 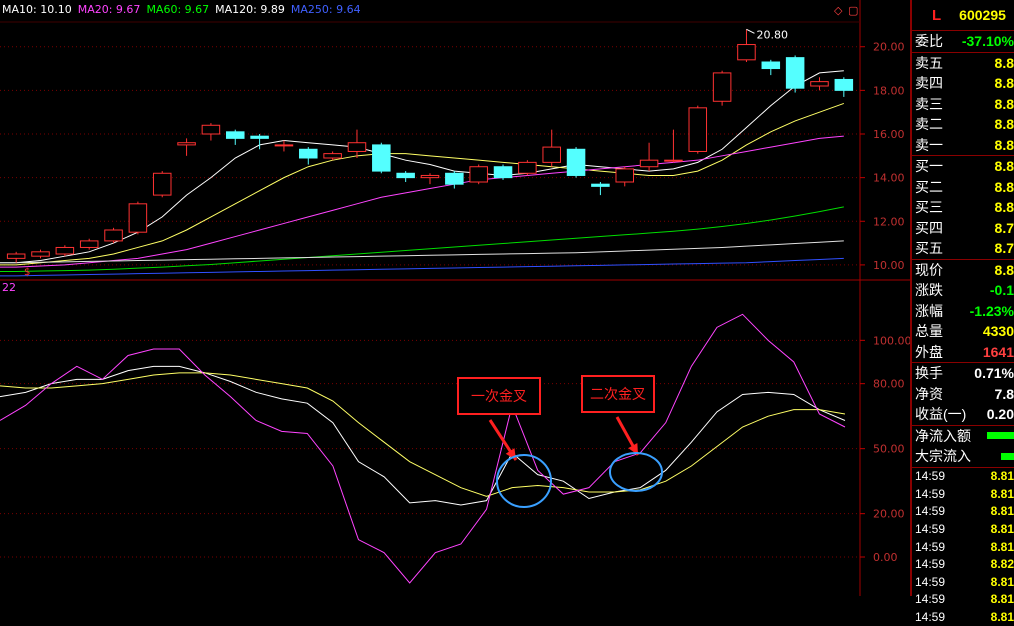 I want to click on indicator-axis-label: 20.00, so click(x=889, y=514).